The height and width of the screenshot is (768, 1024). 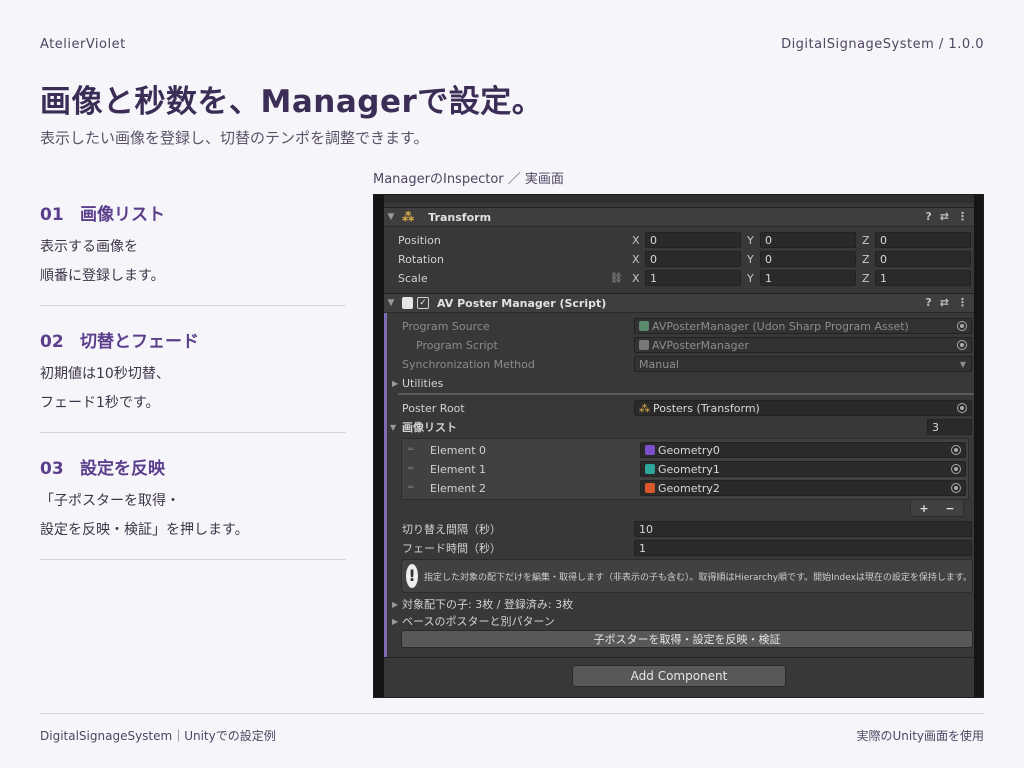 I want to click on sync-method-row: Synchronization Method Manual ▼, so click(x=679, y=364).